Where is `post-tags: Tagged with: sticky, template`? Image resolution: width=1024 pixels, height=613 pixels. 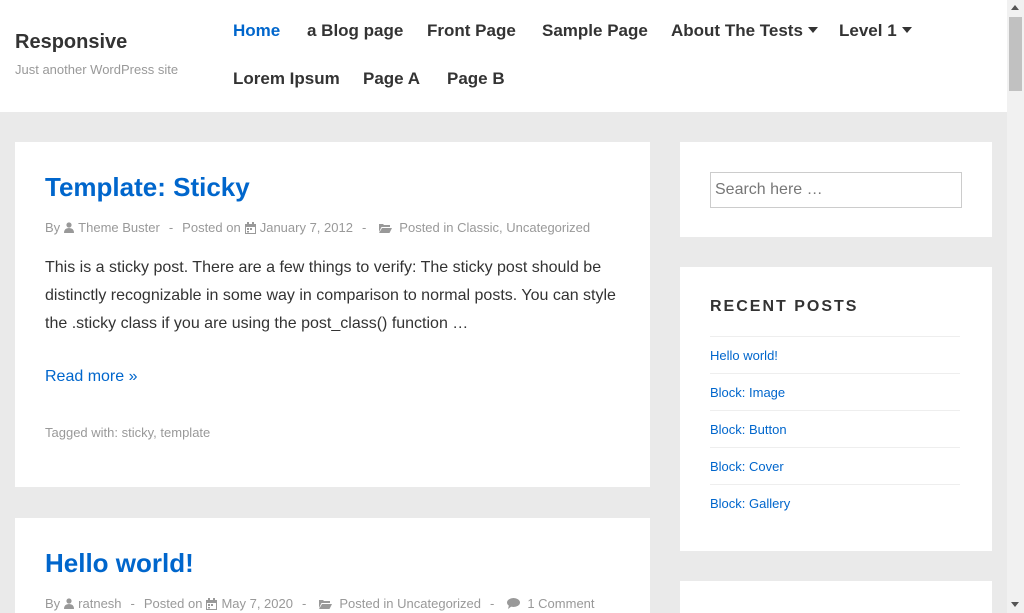 post-tags: Tagged with: sticky, template is located at coordinates (127, 432).